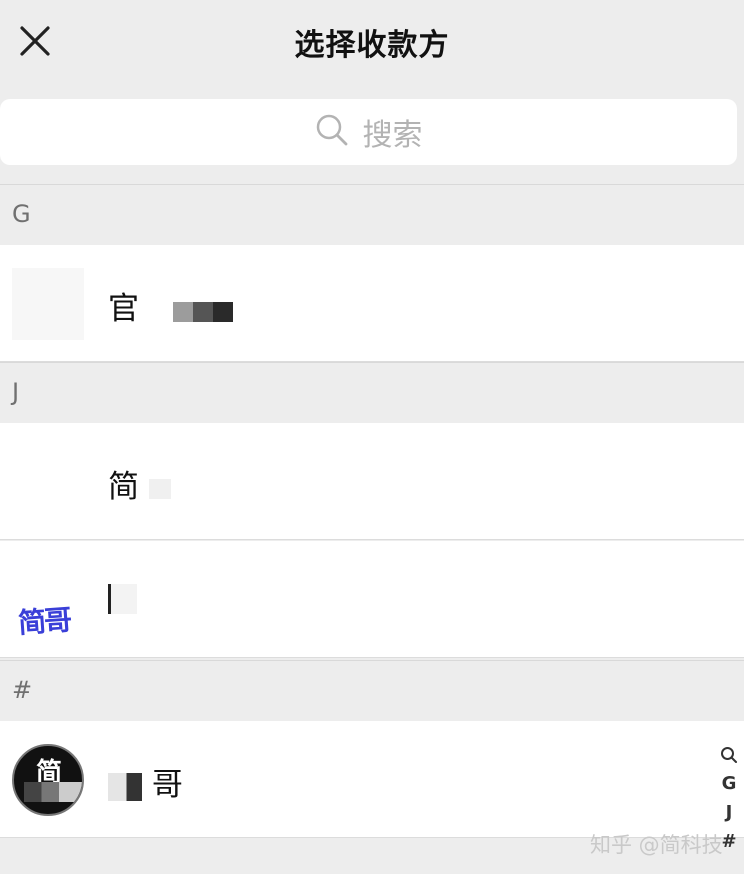 The width and height of the screenshot is (744, 874). I want to click on index-search-icon, so click(729, 754).